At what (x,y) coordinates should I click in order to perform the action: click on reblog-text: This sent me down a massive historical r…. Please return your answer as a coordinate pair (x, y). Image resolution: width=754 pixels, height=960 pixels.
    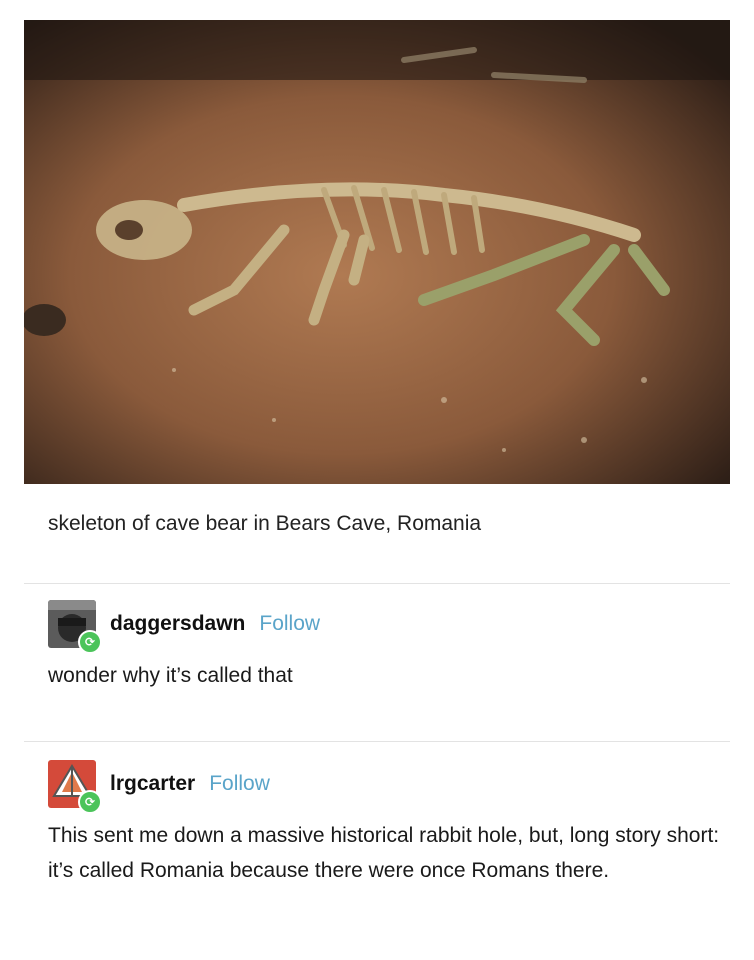
    Looking at the image, I should click on (384, 853).